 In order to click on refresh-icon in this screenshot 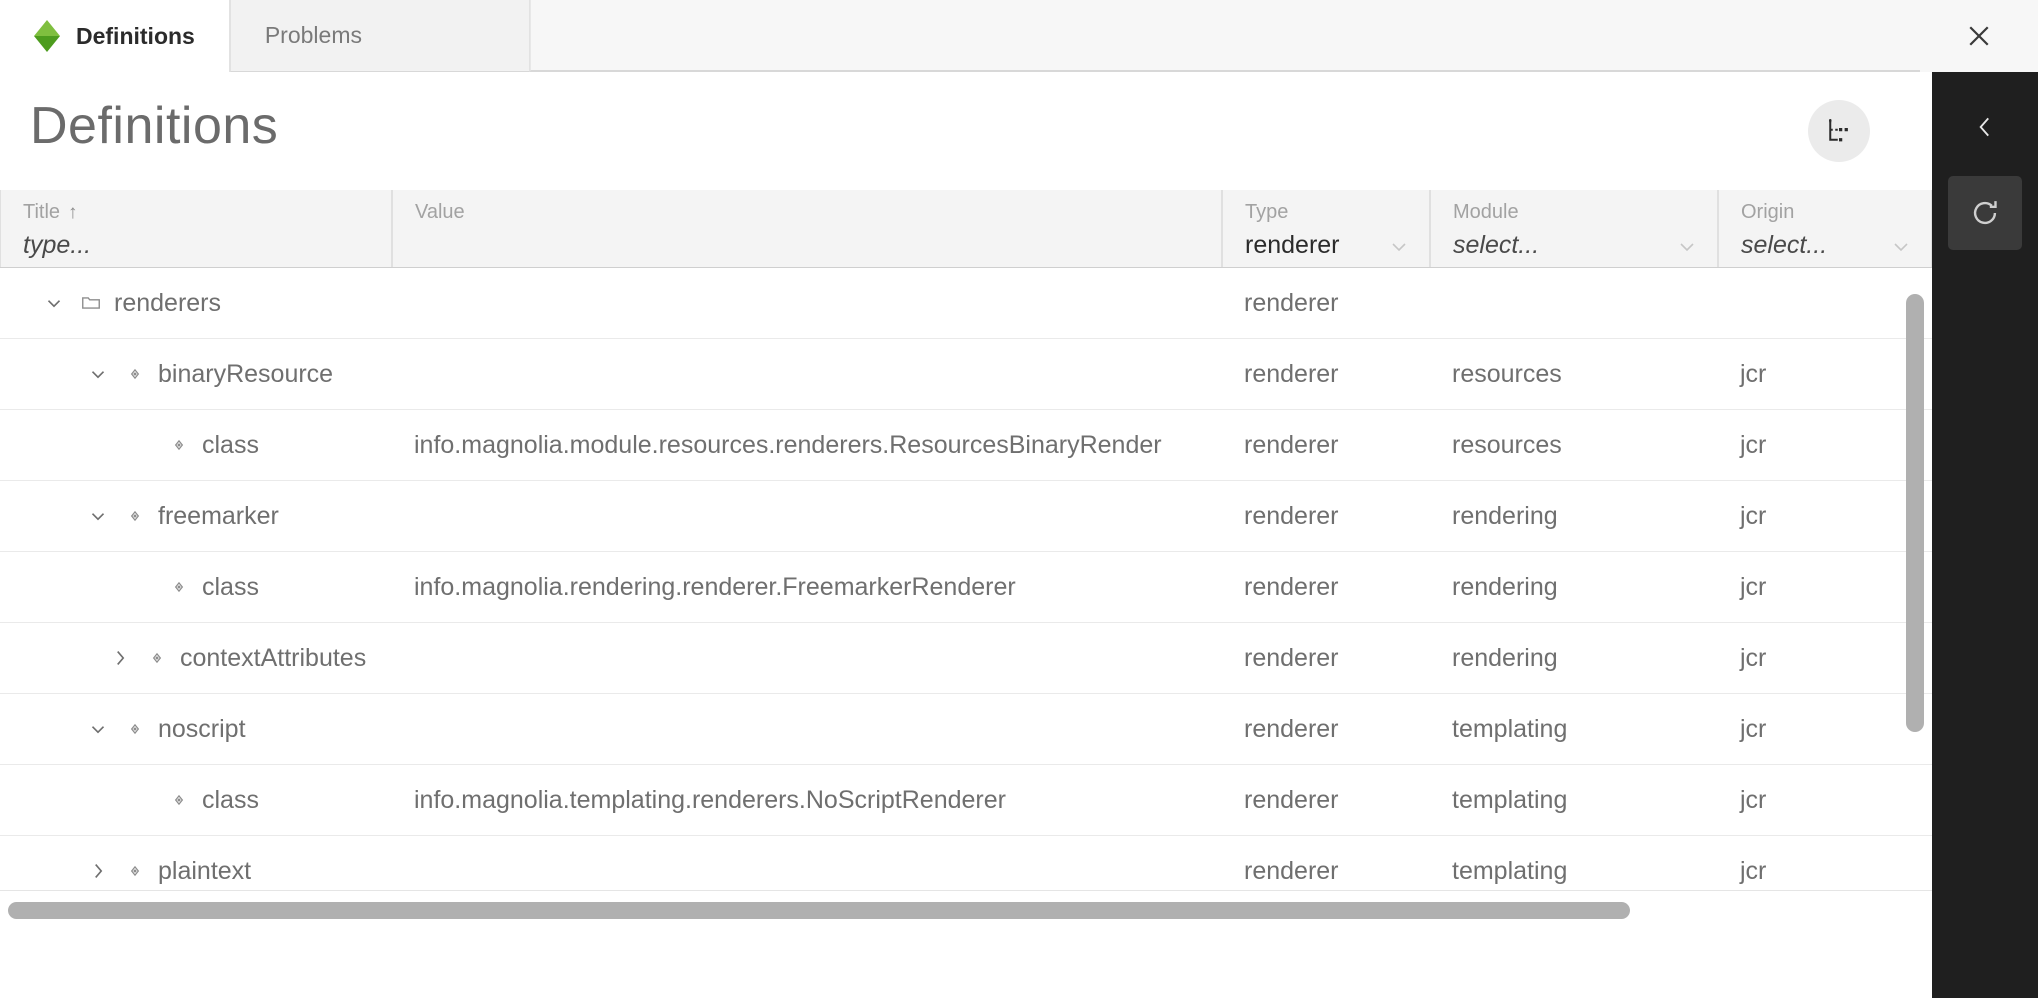, I will do `click(1985, 213)`.